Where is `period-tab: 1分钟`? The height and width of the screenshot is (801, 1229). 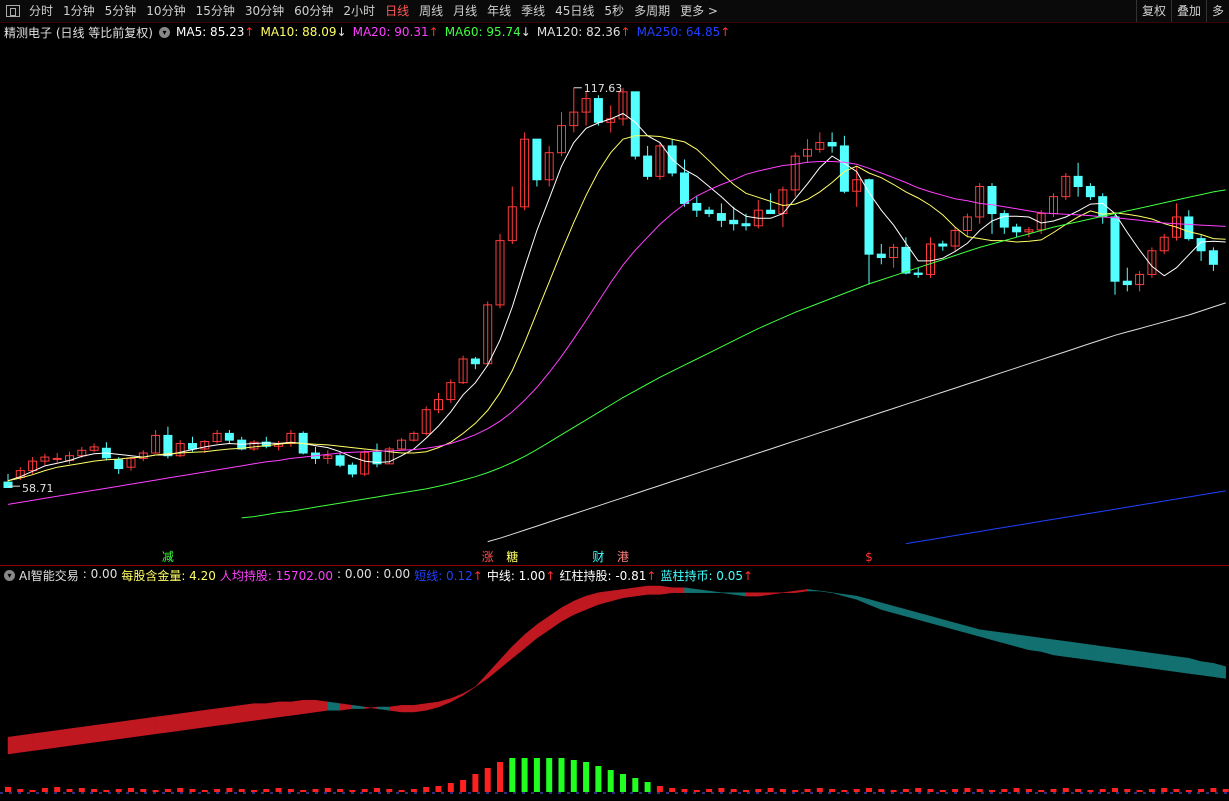
period-tab: 1分钟 is located at coordinates (79, 11).